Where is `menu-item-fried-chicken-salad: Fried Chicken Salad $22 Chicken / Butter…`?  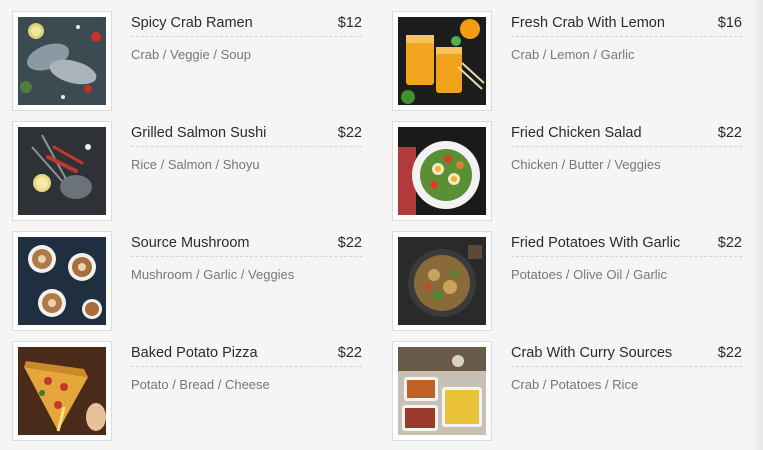 menu-item-fried-chicken-salad: Fried Chicken Salad $22 Chicken / Butter… is located at coordinates (567, 171).